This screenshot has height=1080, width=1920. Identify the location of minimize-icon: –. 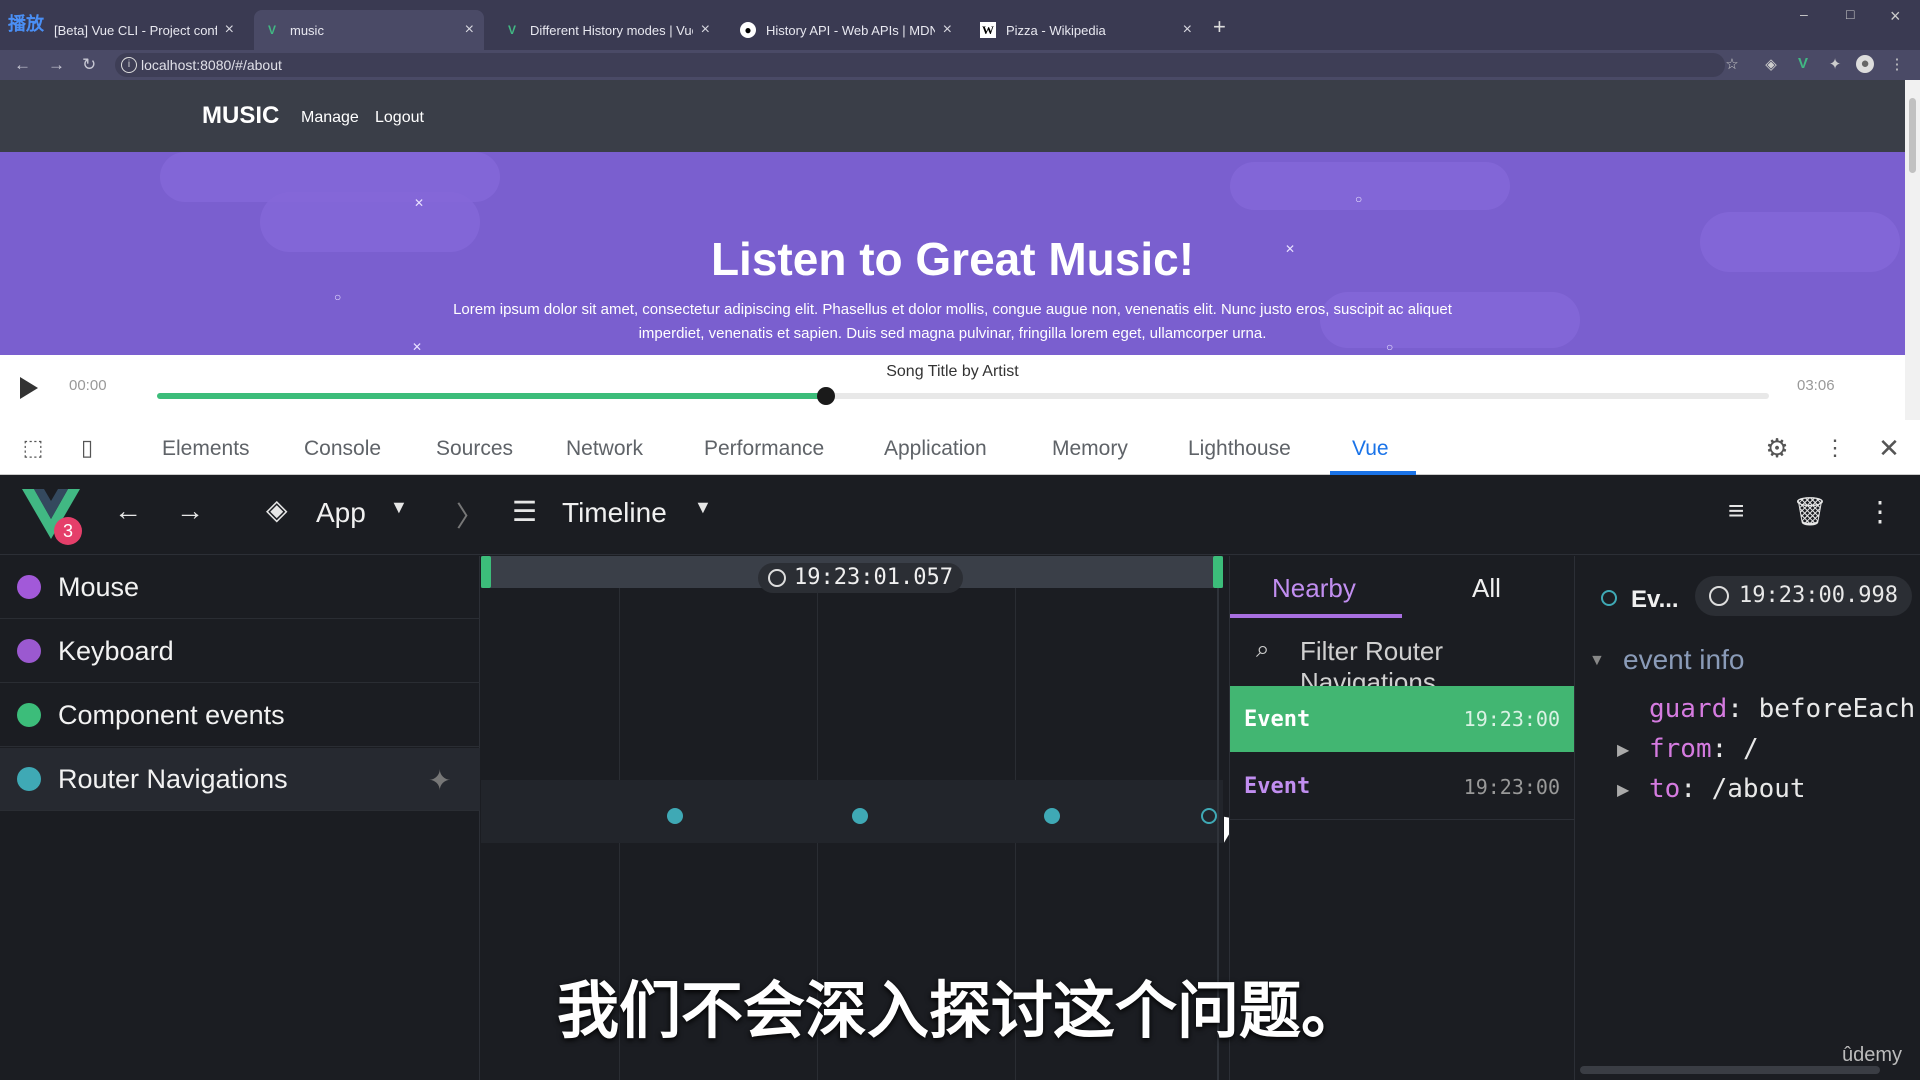
(1804, 14).